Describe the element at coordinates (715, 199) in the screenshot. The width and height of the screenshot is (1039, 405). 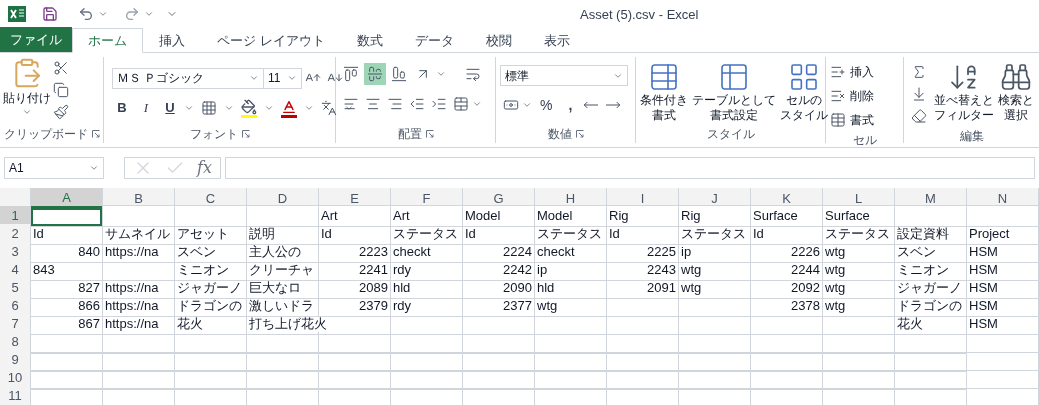
I see `column-header: J` at that location.